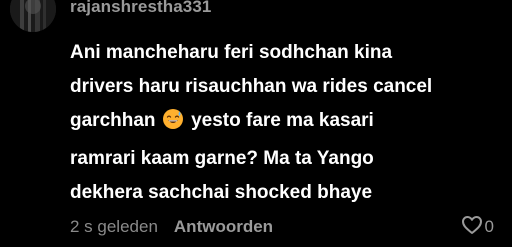 The height and width of the screenshot is (247, 512). I want to click on comment-line: garchhan yesto fare ma kasari, so click(280, 123).